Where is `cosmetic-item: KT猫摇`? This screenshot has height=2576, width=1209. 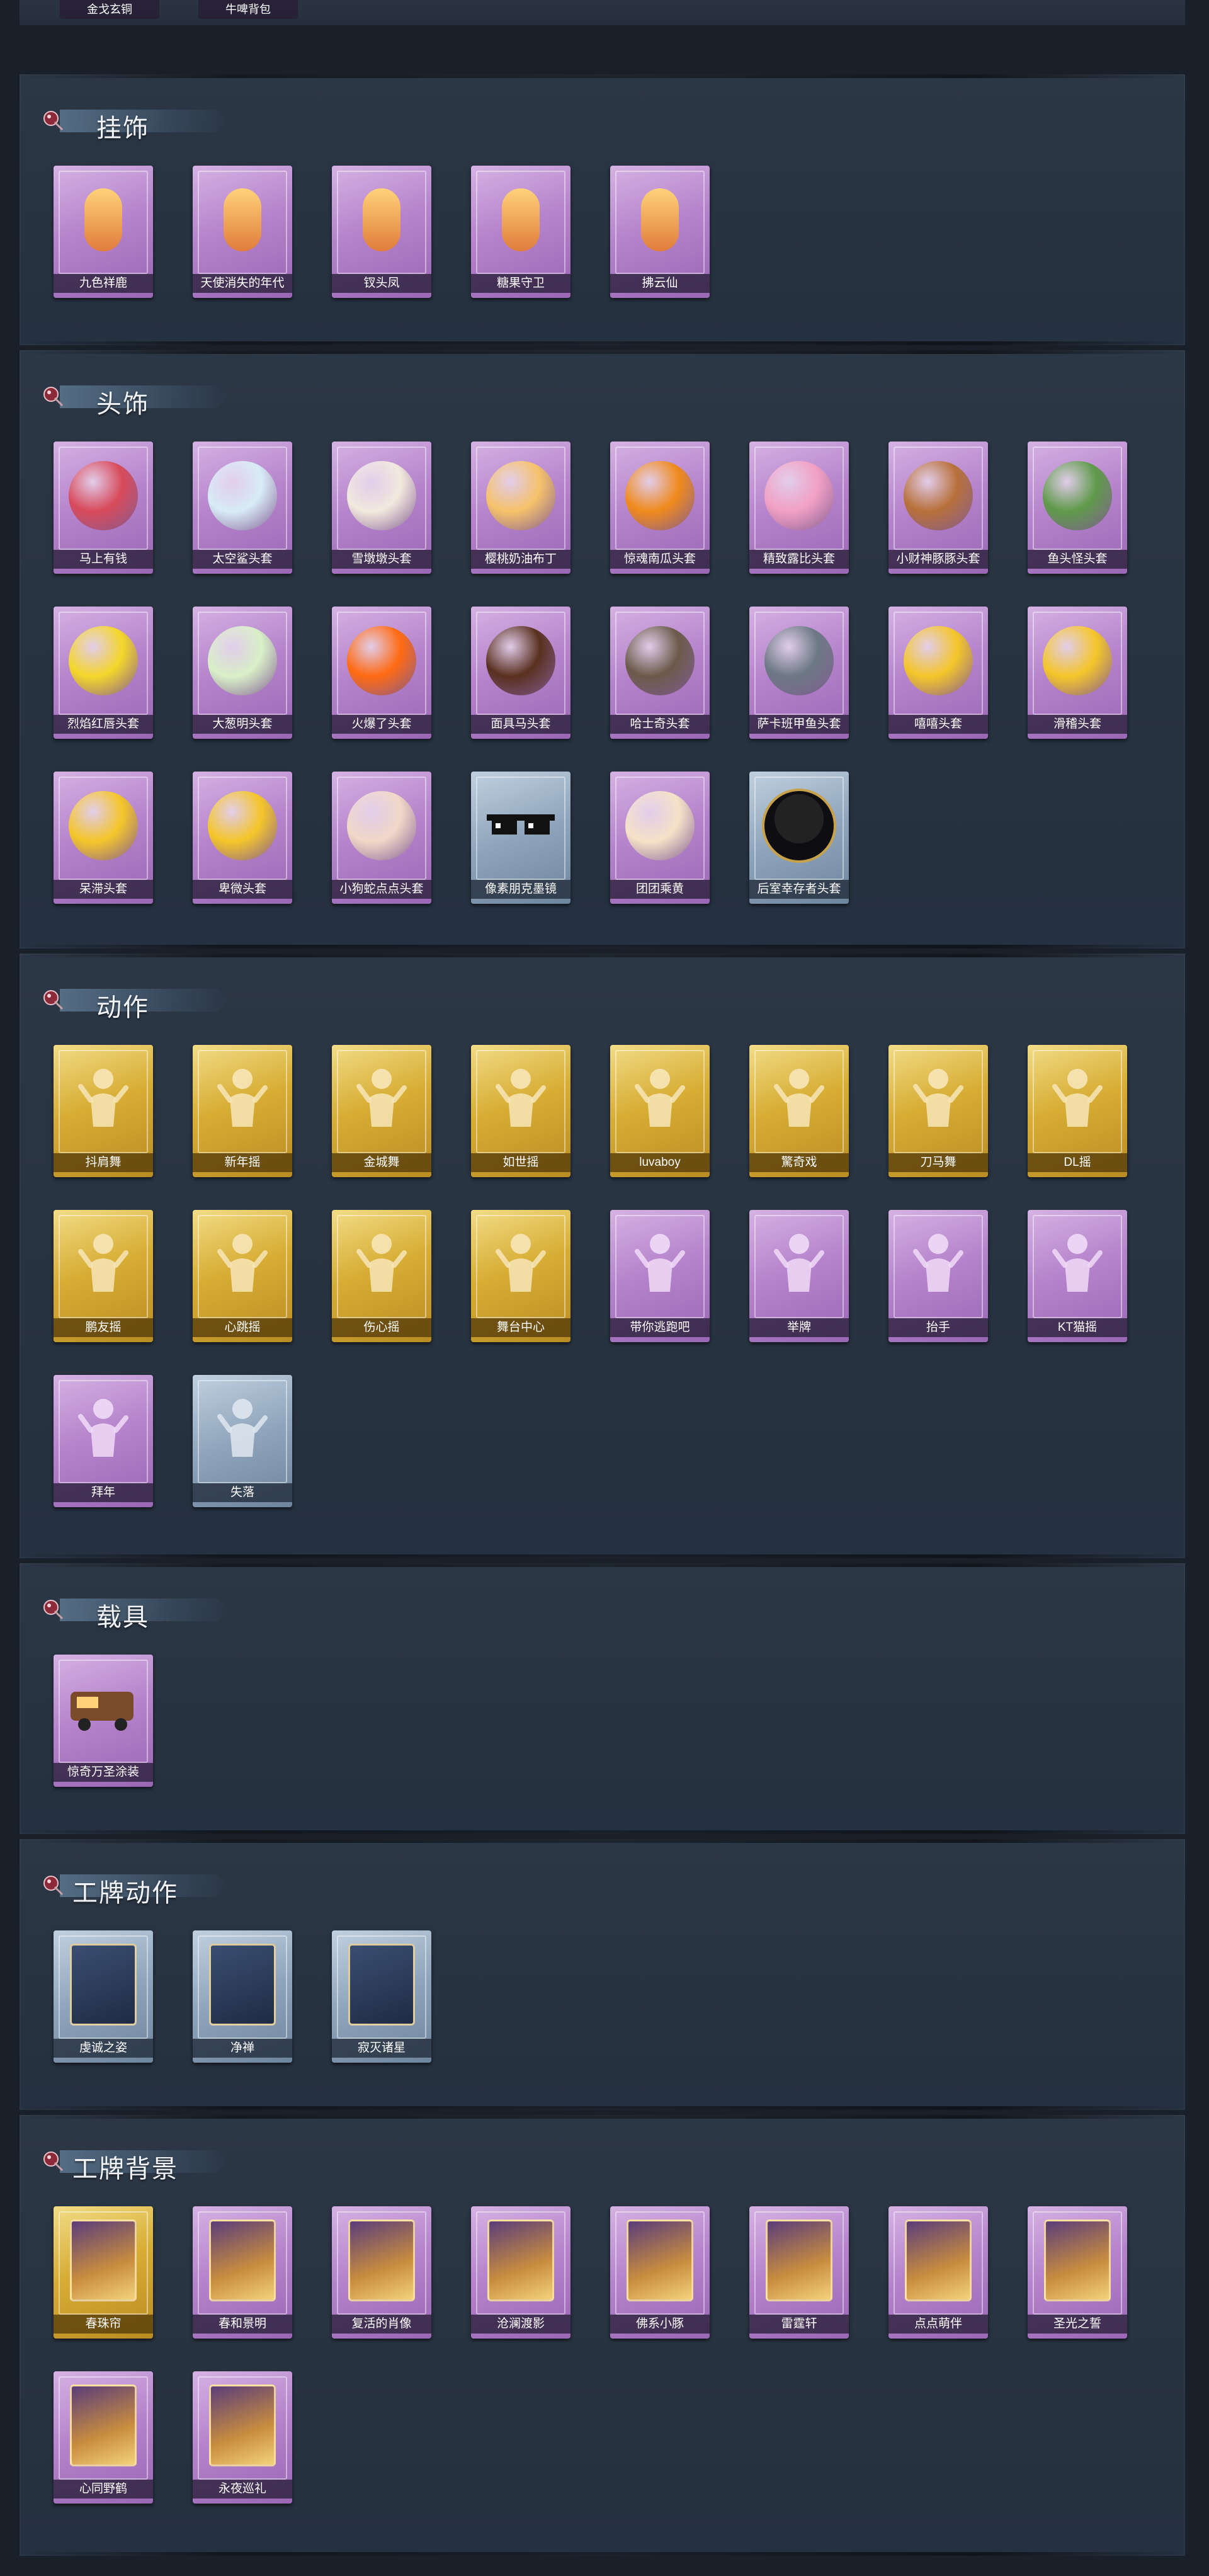 cosmetic-item: KT猫摇 is located at coordinates (1077, 1276).